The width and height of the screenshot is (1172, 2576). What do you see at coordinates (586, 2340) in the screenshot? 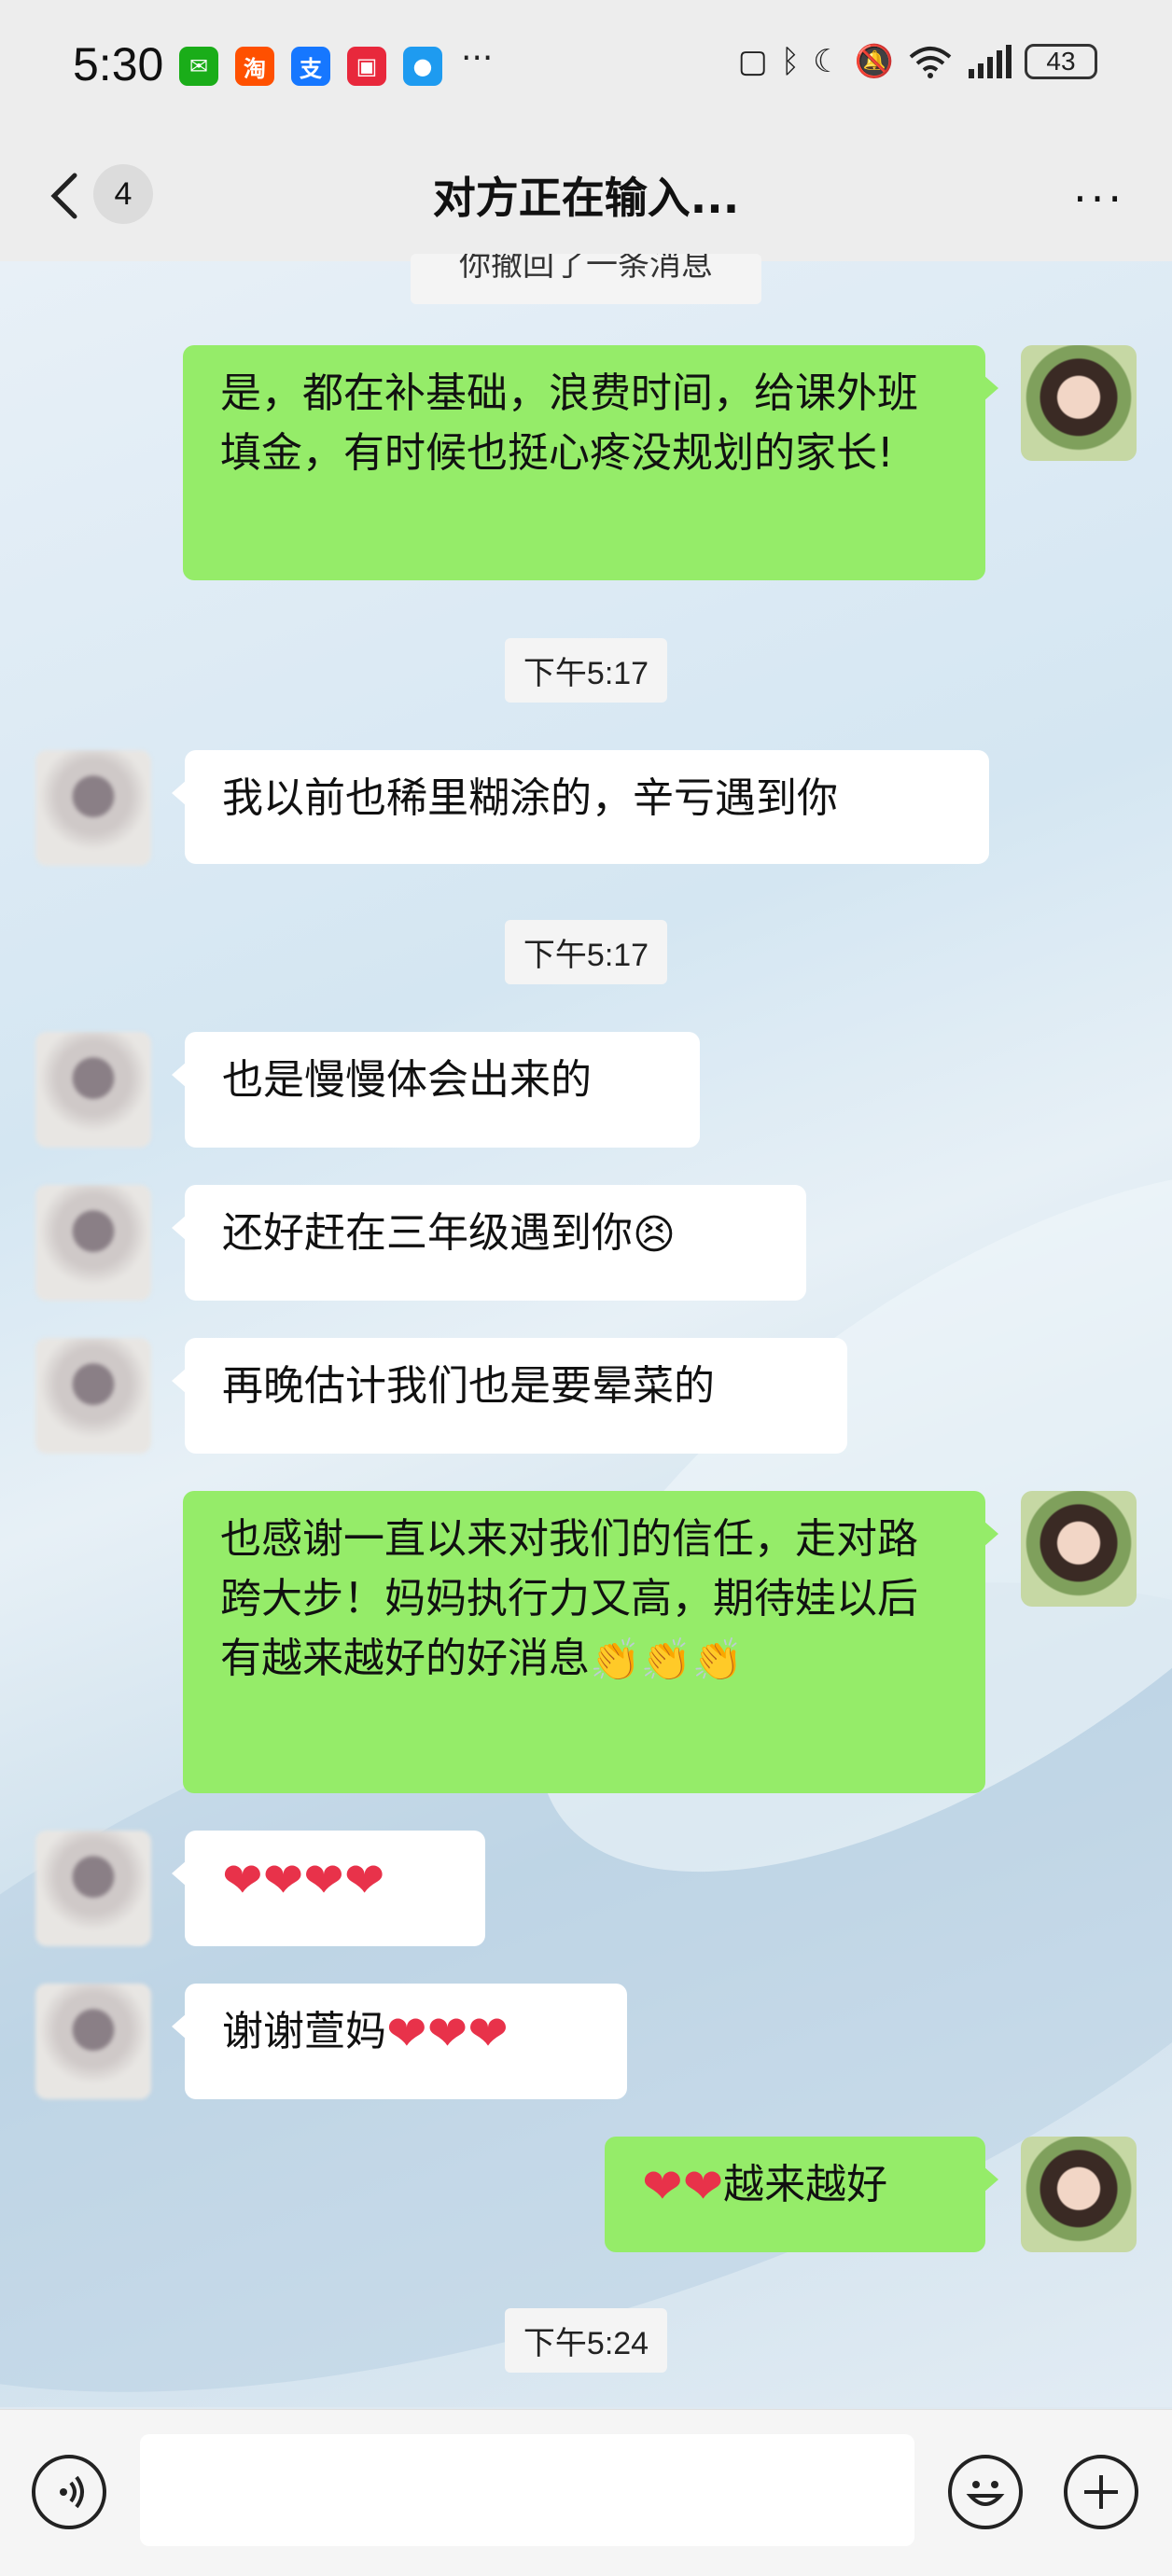
I see `timestamp: 下午5:24` at bounding box center [586, 2340].